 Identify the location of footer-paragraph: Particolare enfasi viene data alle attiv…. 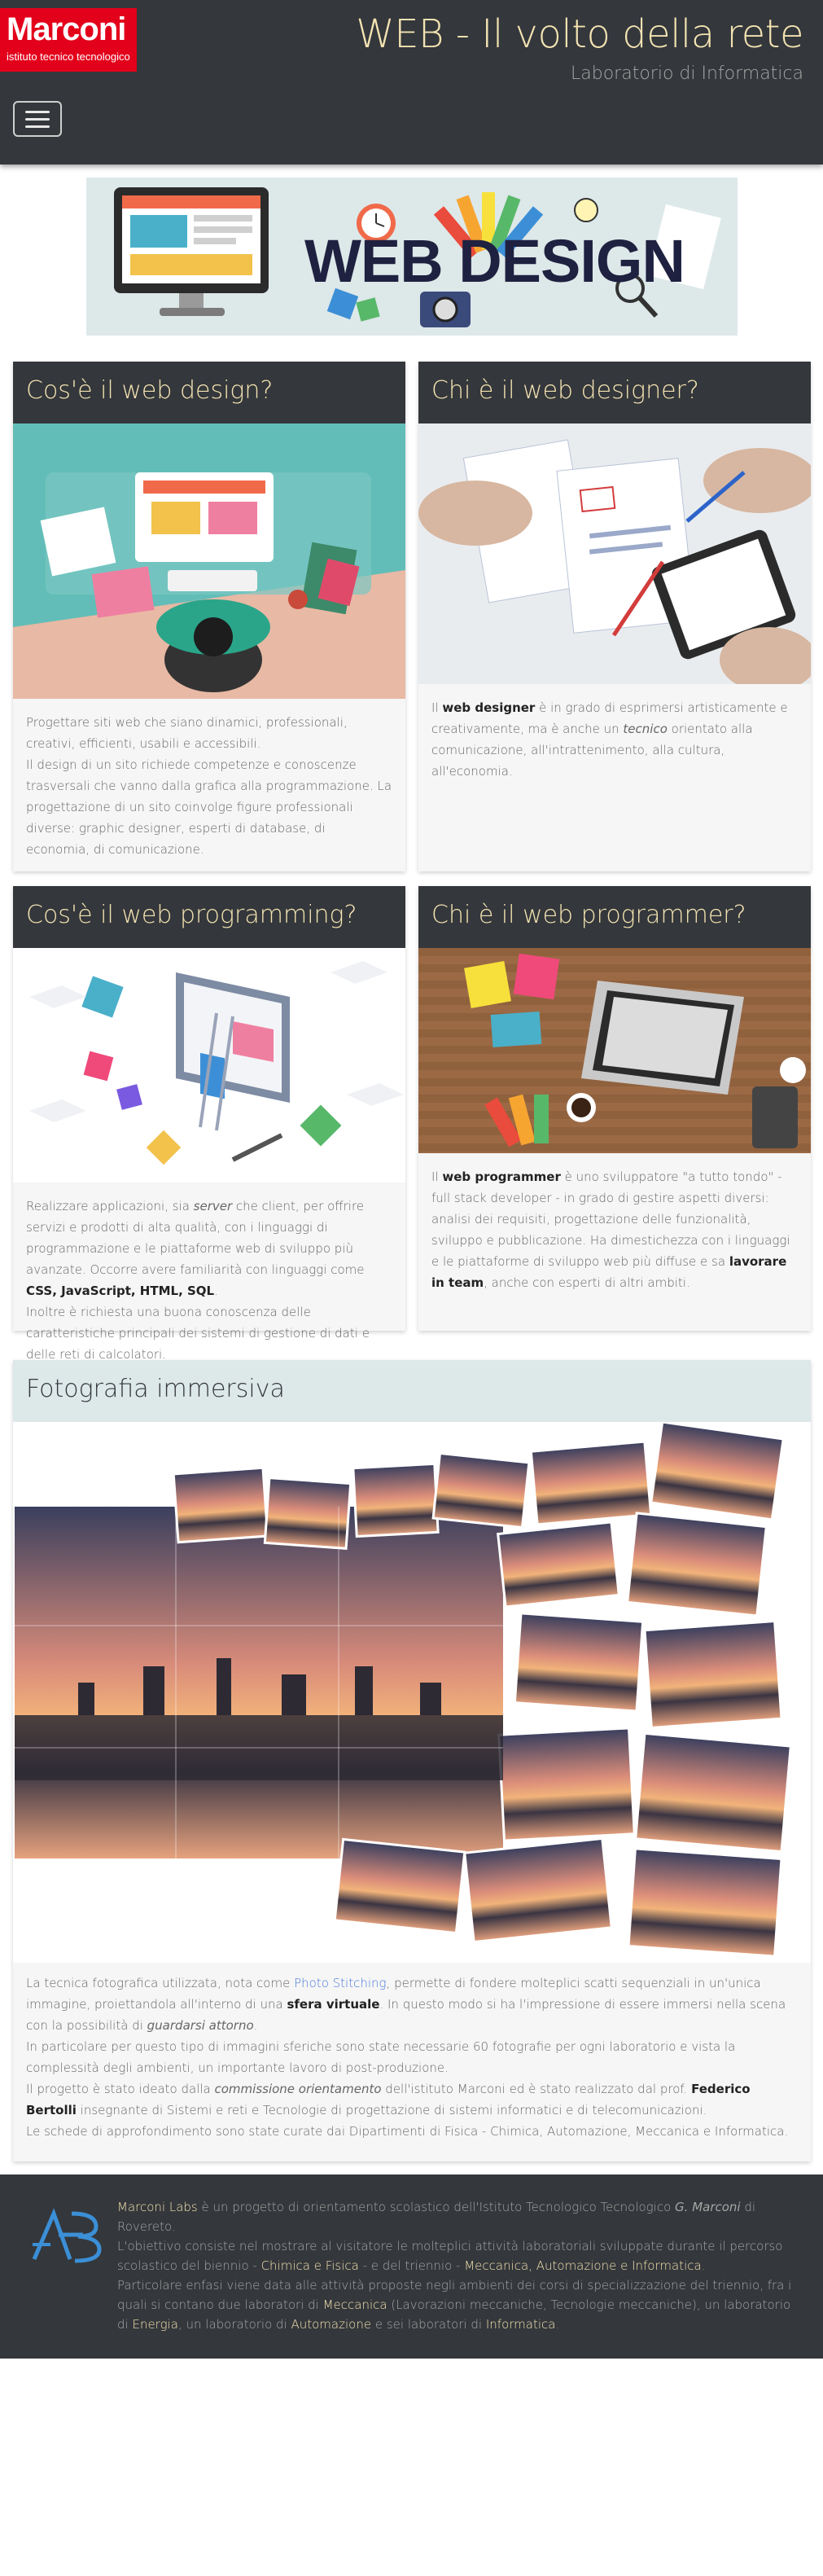
(458, 2304).